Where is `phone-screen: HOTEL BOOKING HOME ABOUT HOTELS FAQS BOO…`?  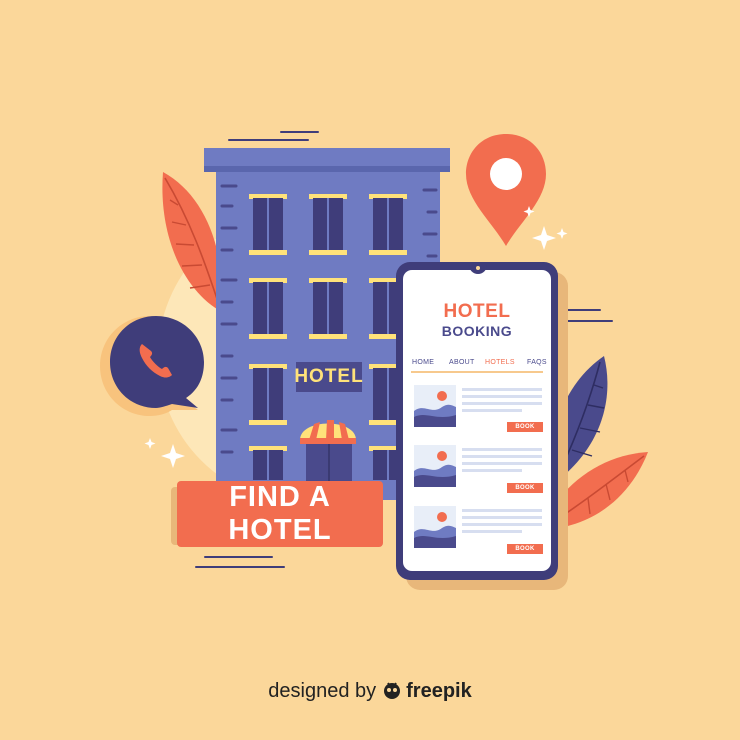
phone-screen: HOTEL BOOKING HOME ABOUT HOTELS FAQS BOO… is located at coordinates (477, 420).